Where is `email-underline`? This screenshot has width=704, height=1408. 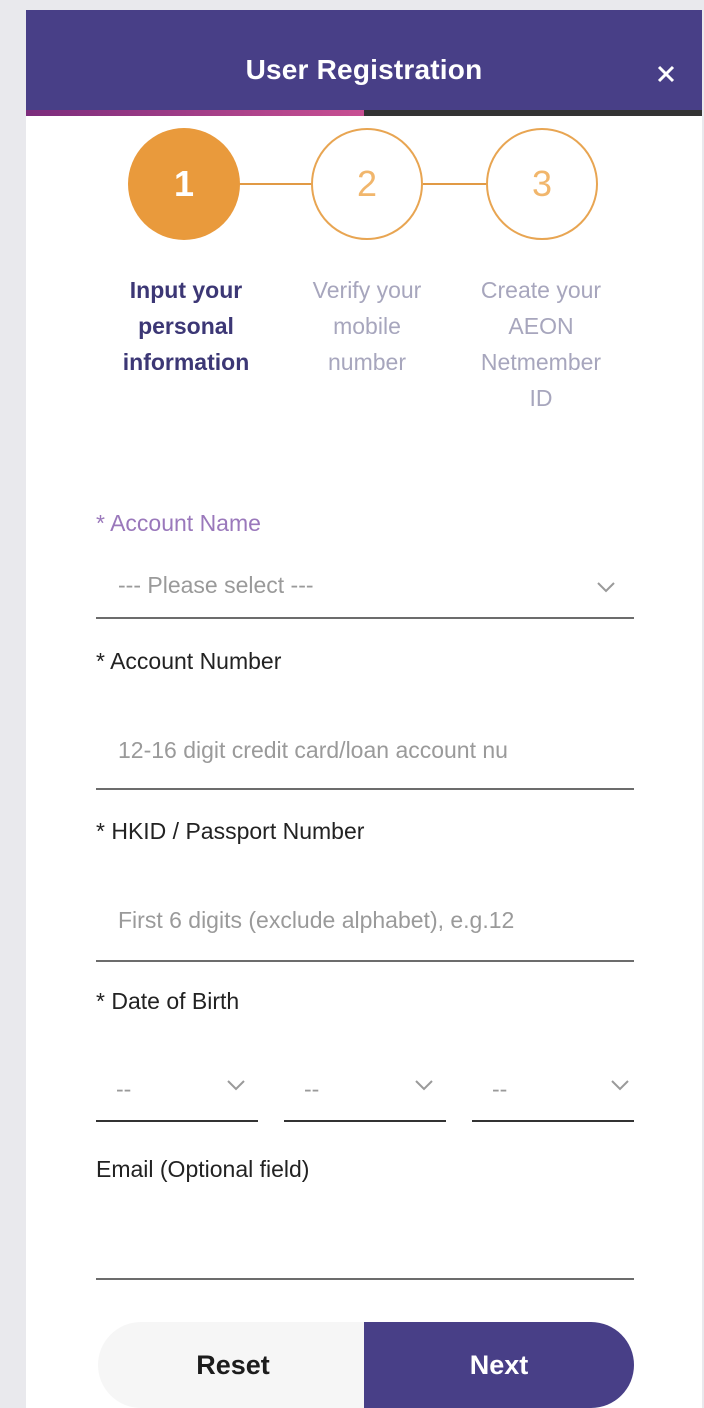
email-underline is located at coordinates (365, 1279).